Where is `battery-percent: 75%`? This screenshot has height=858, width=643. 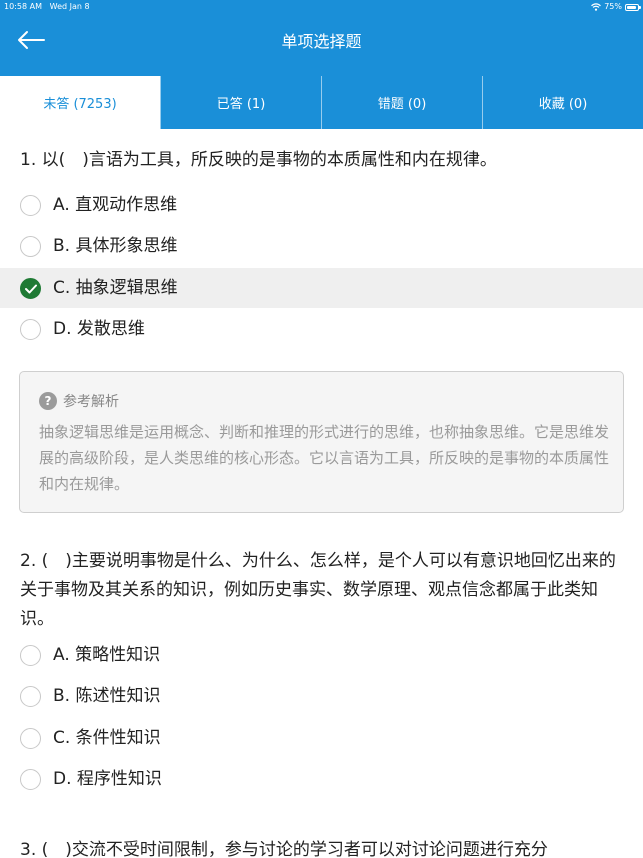
battery-percent: 75% is located at coordinates (613, 6).